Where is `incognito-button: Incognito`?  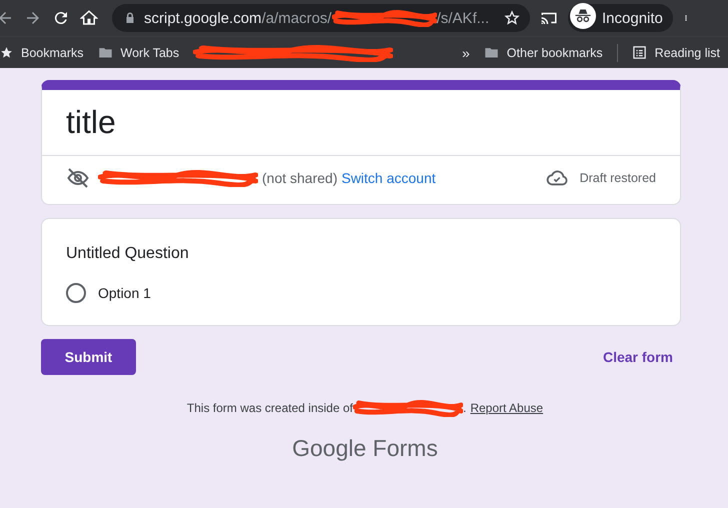 incognito-button: Incognito is located at coordinates (620, 18).